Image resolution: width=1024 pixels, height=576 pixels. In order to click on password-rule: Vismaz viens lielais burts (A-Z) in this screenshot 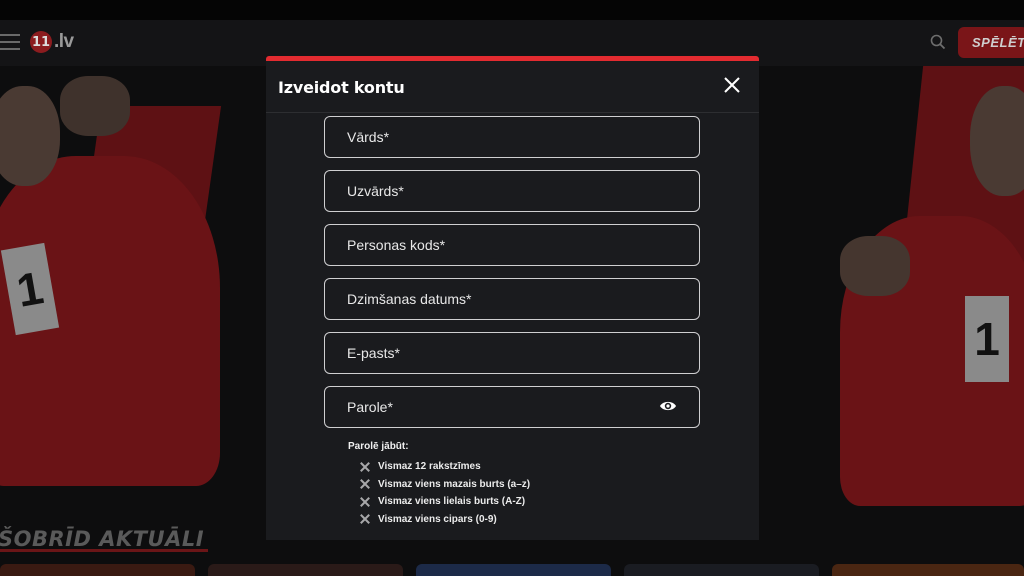, I will do `click(445, 502)`.